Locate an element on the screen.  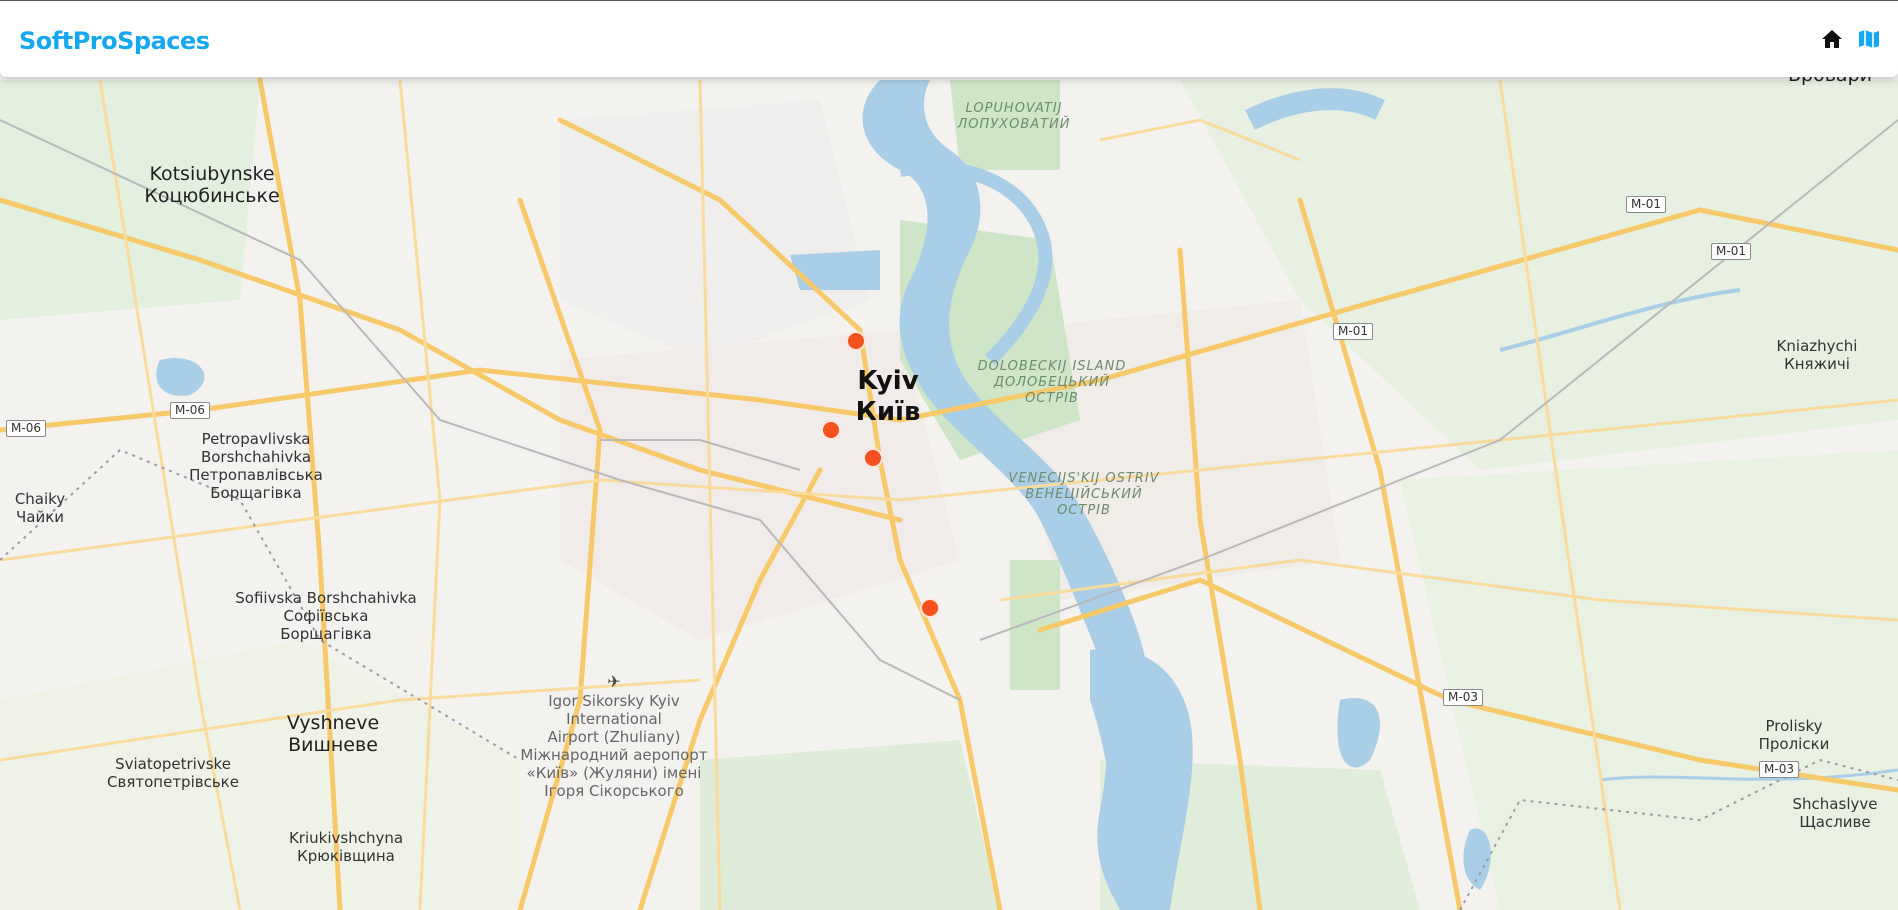
map-icon is located at coordinates (1870, 40).